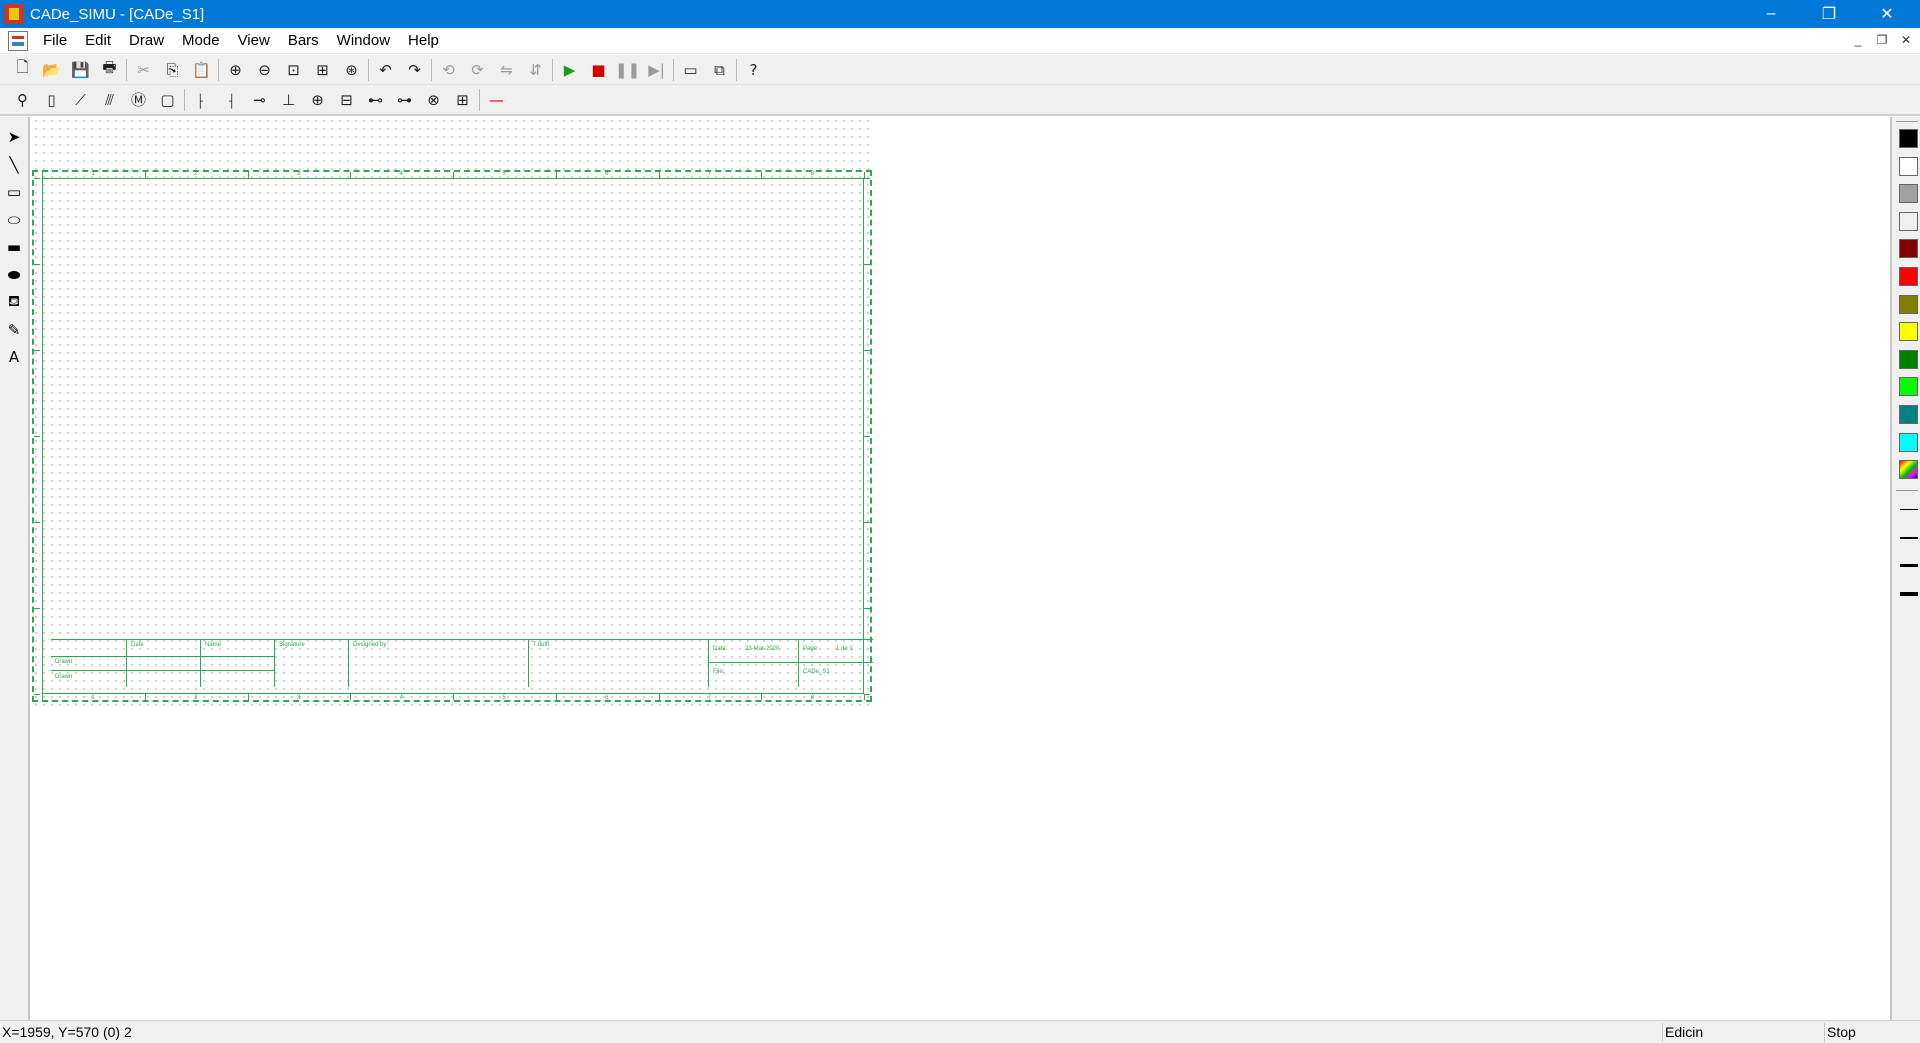 The height and width of the screenshot is (1043, 1920). What do you see at coordinates (51, 100) in the screenshot?
I see `fuse-icon: ▯` at bounding box center [51, 100].